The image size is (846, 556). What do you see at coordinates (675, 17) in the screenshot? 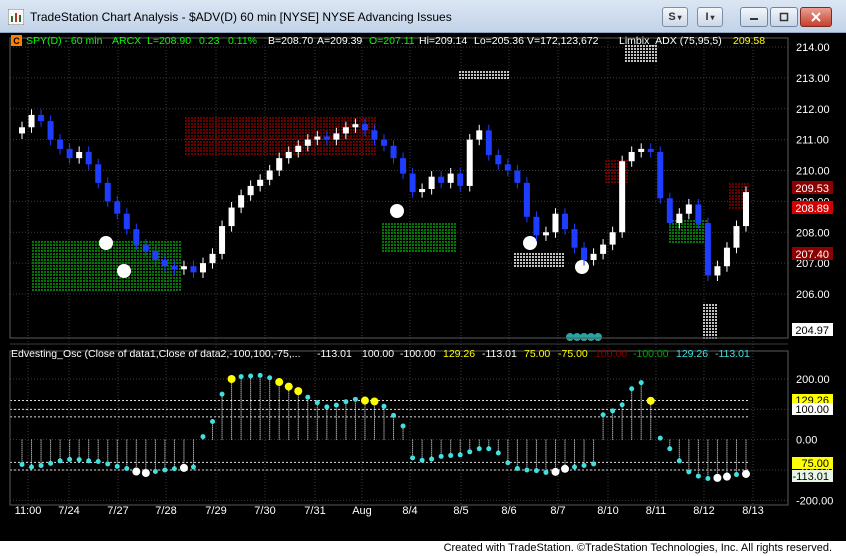
I see `s-menu-button: S ▾` at bounding box center [675, 17].